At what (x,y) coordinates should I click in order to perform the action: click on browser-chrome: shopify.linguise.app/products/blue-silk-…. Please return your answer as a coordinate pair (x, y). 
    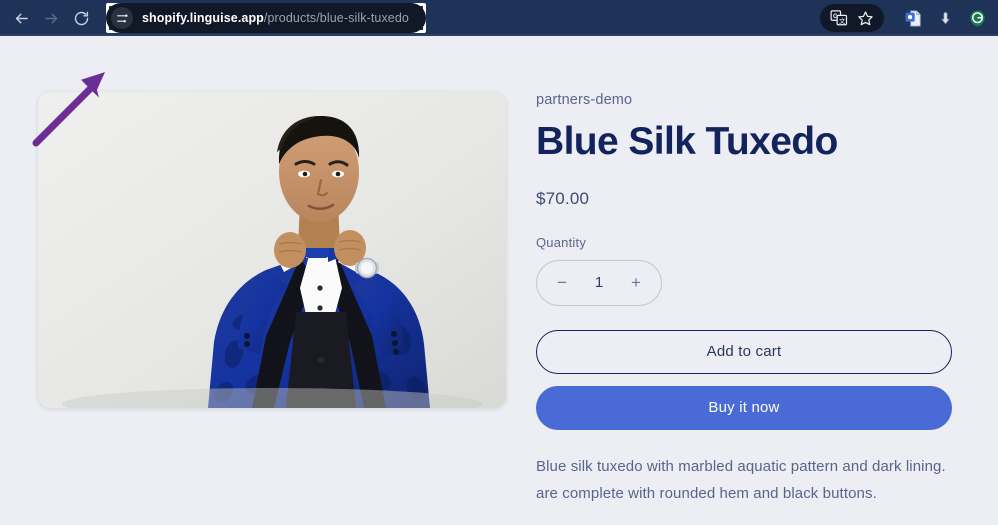
    Looking at the image, I should click on (499, 18).